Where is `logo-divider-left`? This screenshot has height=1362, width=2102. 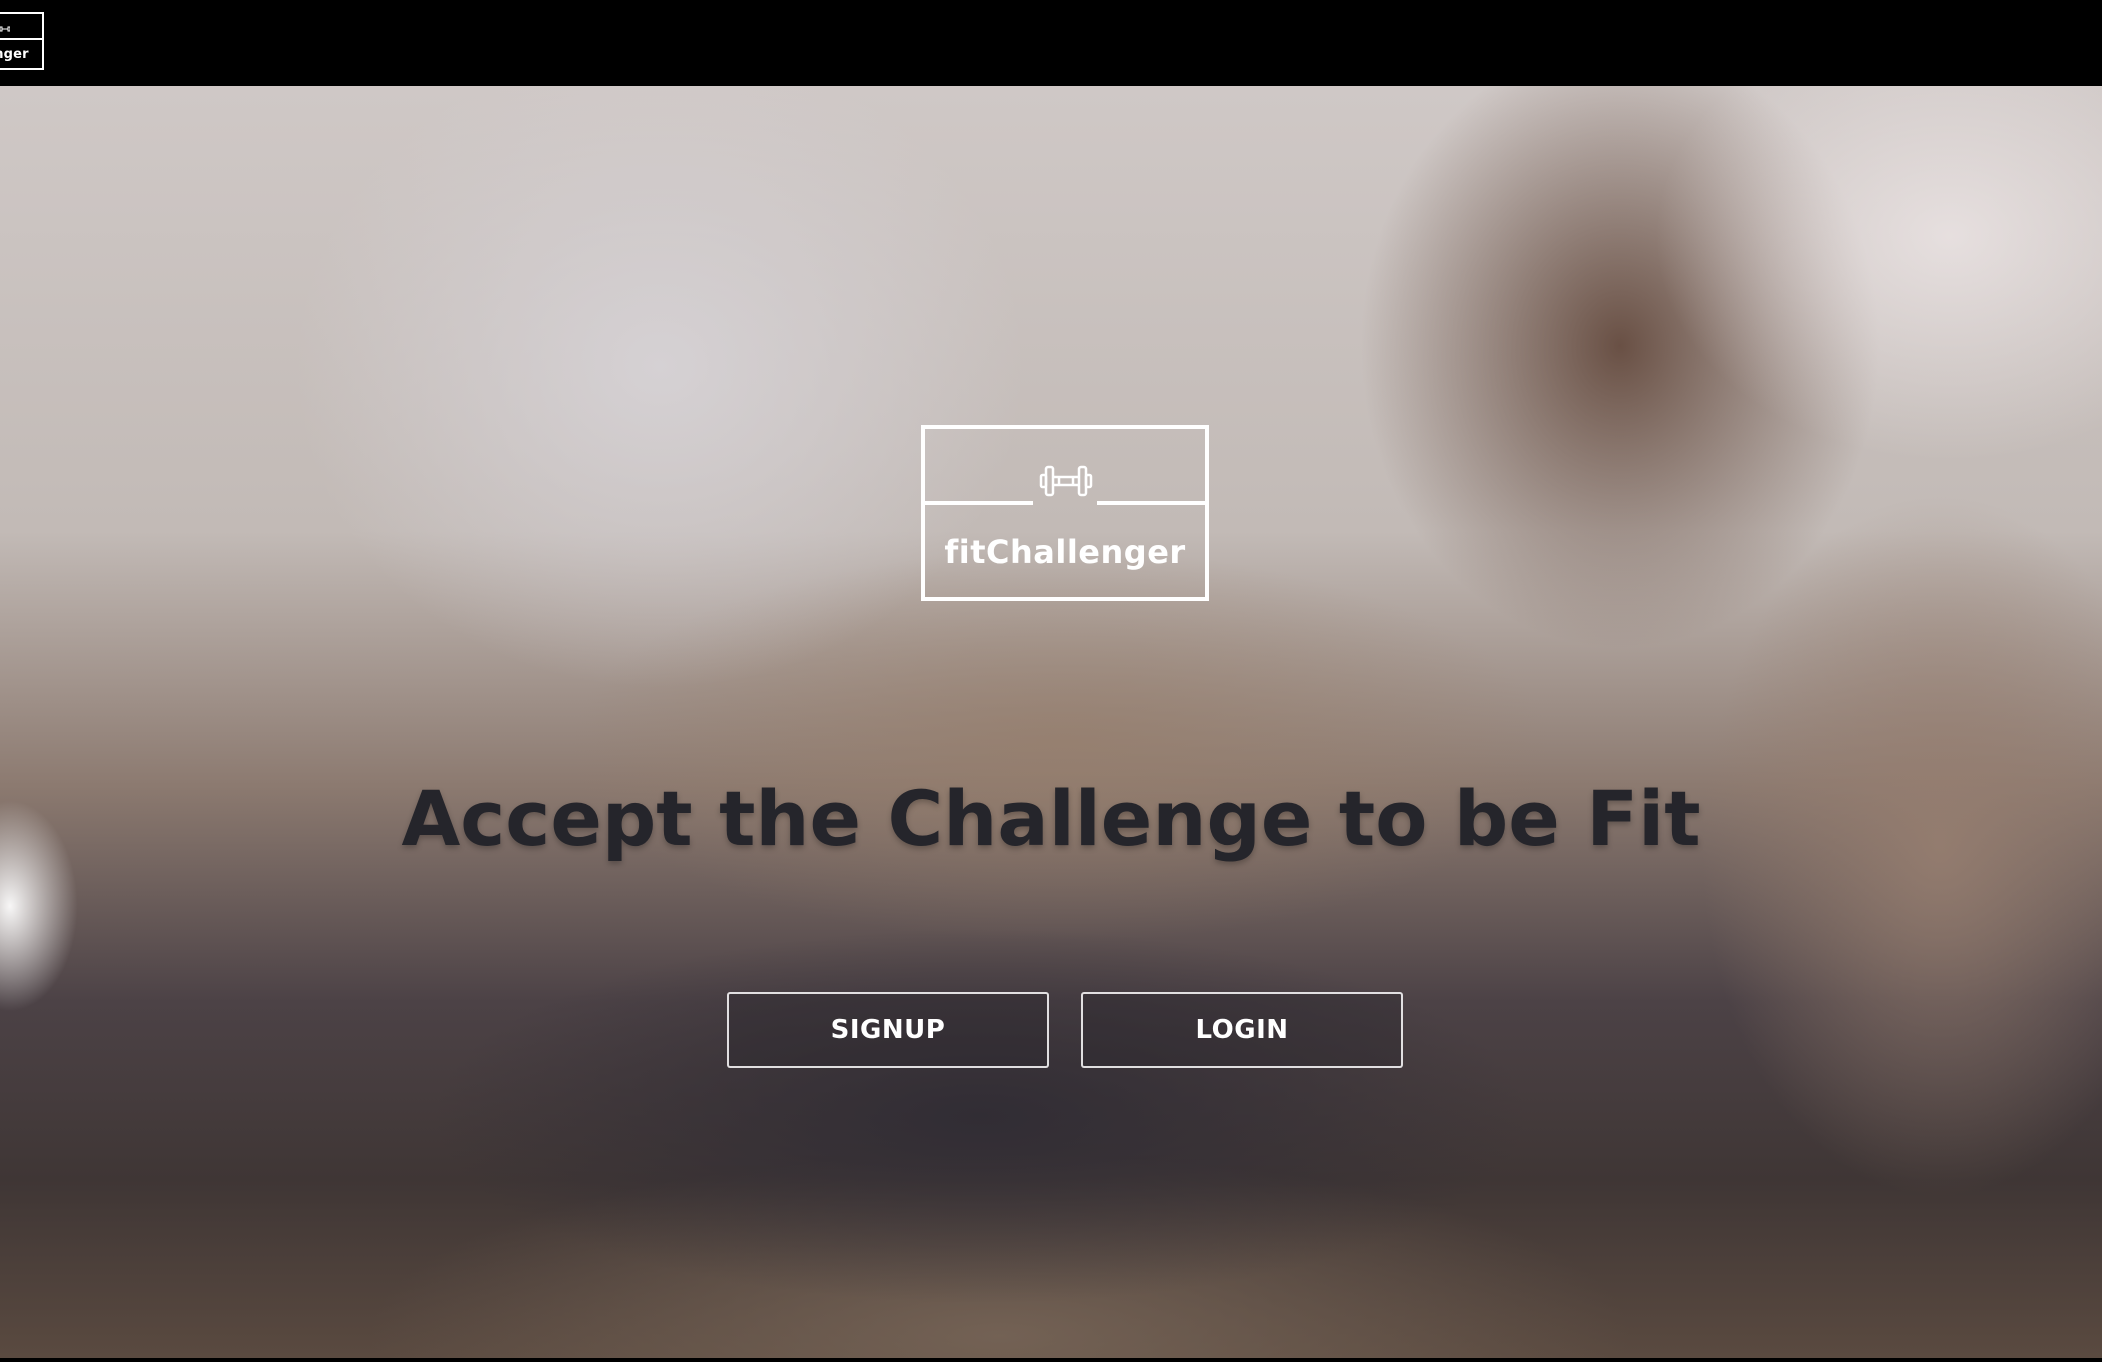 logo-divider-left is located at coordinates (979, 503).